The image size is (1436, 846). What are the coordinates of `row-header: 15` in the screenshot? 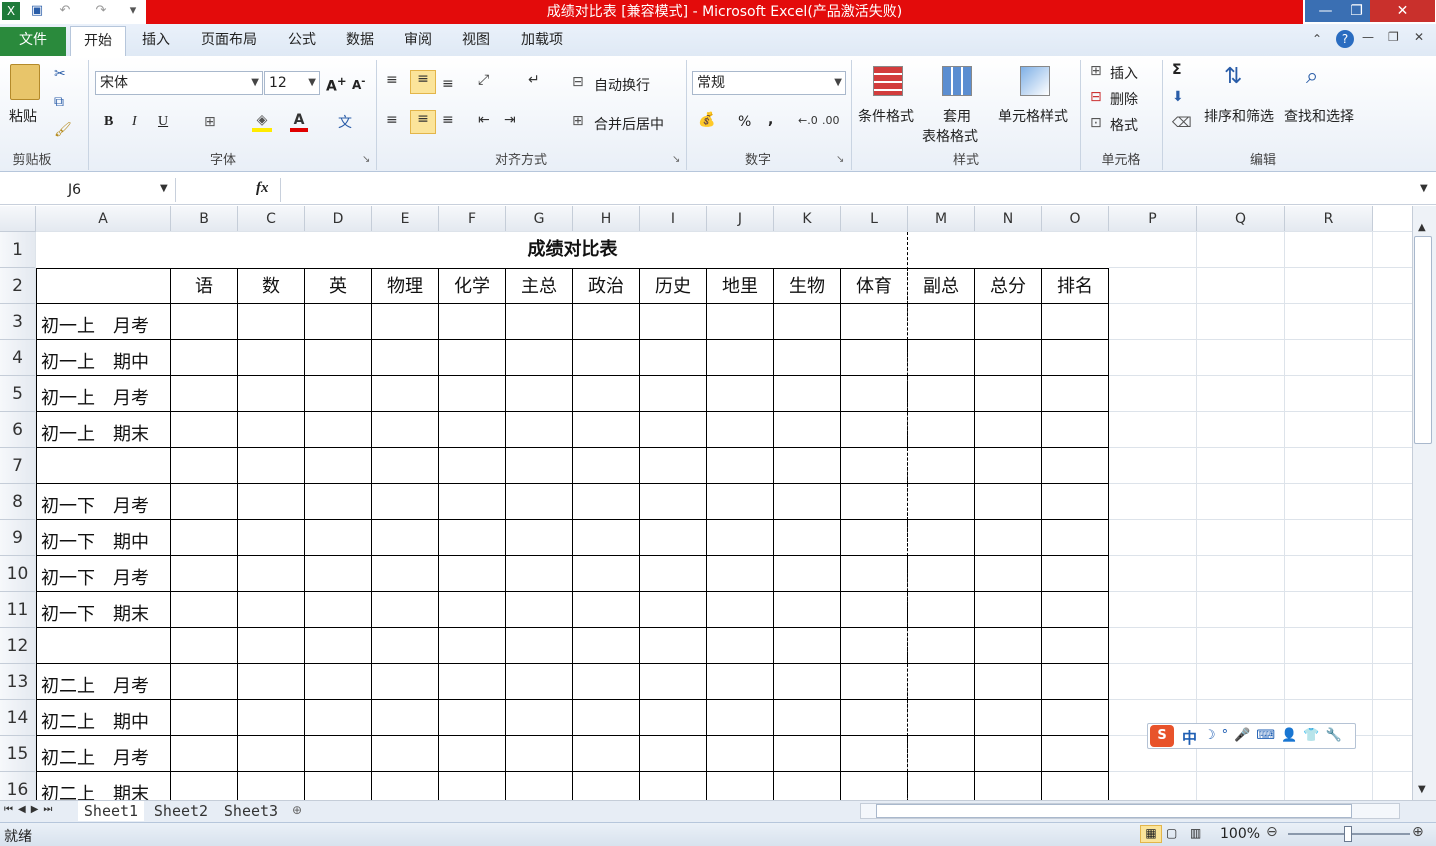 It's located at (18, 754).